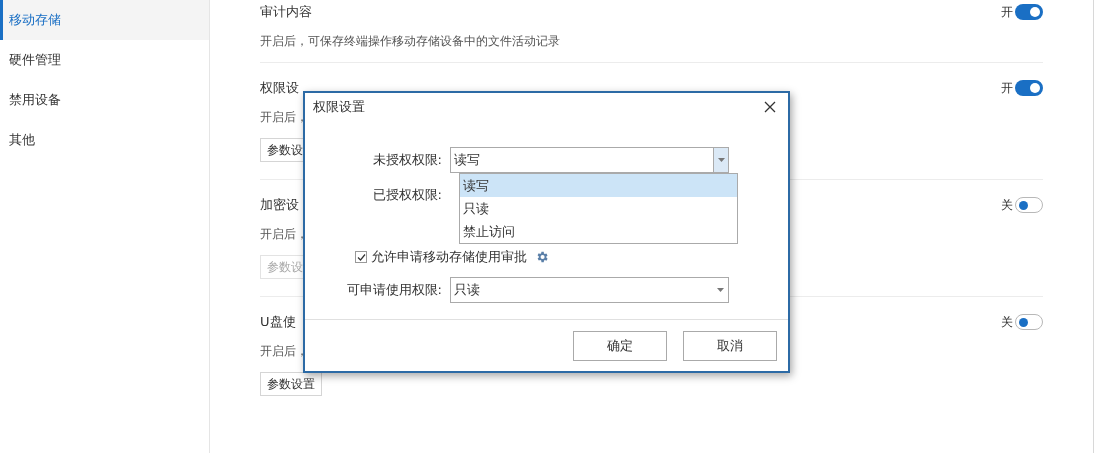 This screenshot has height=453, width=1094. Describe the element at coordinates (589, 160) in the screenshot. I see `select-field: 读写` at that location.